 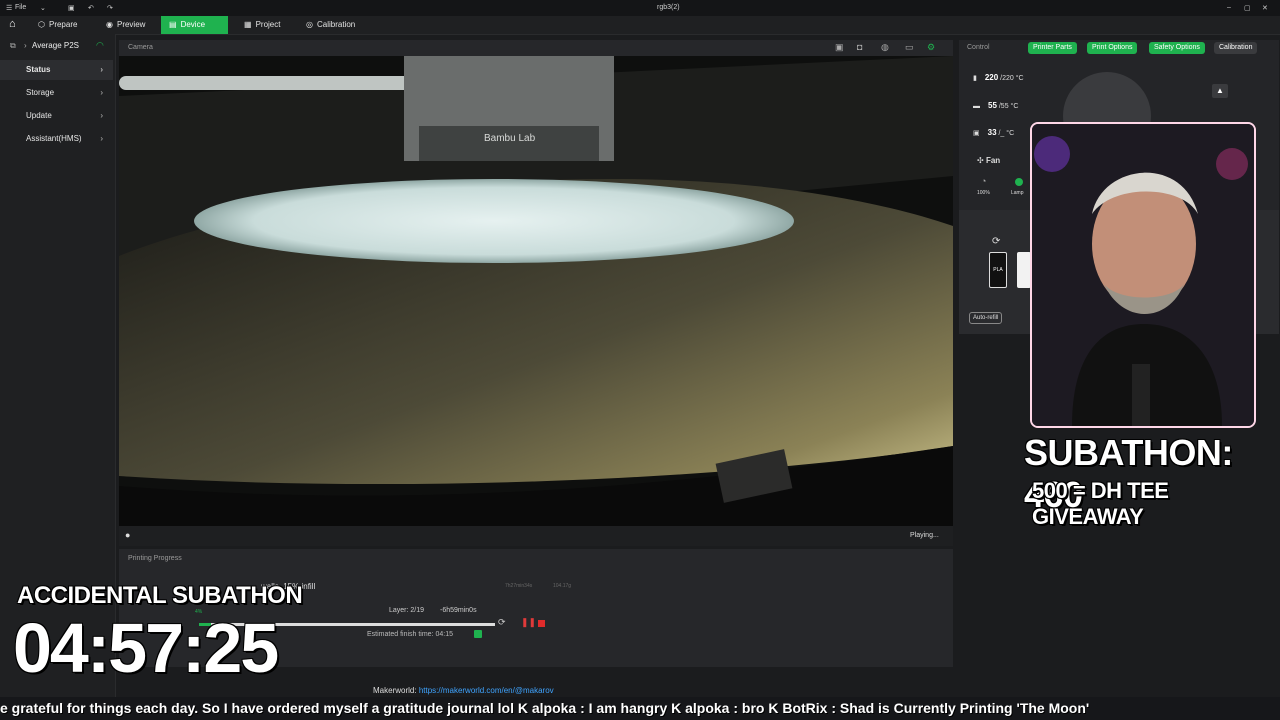 What do you see at coordinates (13, 45) in the screenshot?
I see `printer-icon: ⧉` at bounding box center [13, 45].